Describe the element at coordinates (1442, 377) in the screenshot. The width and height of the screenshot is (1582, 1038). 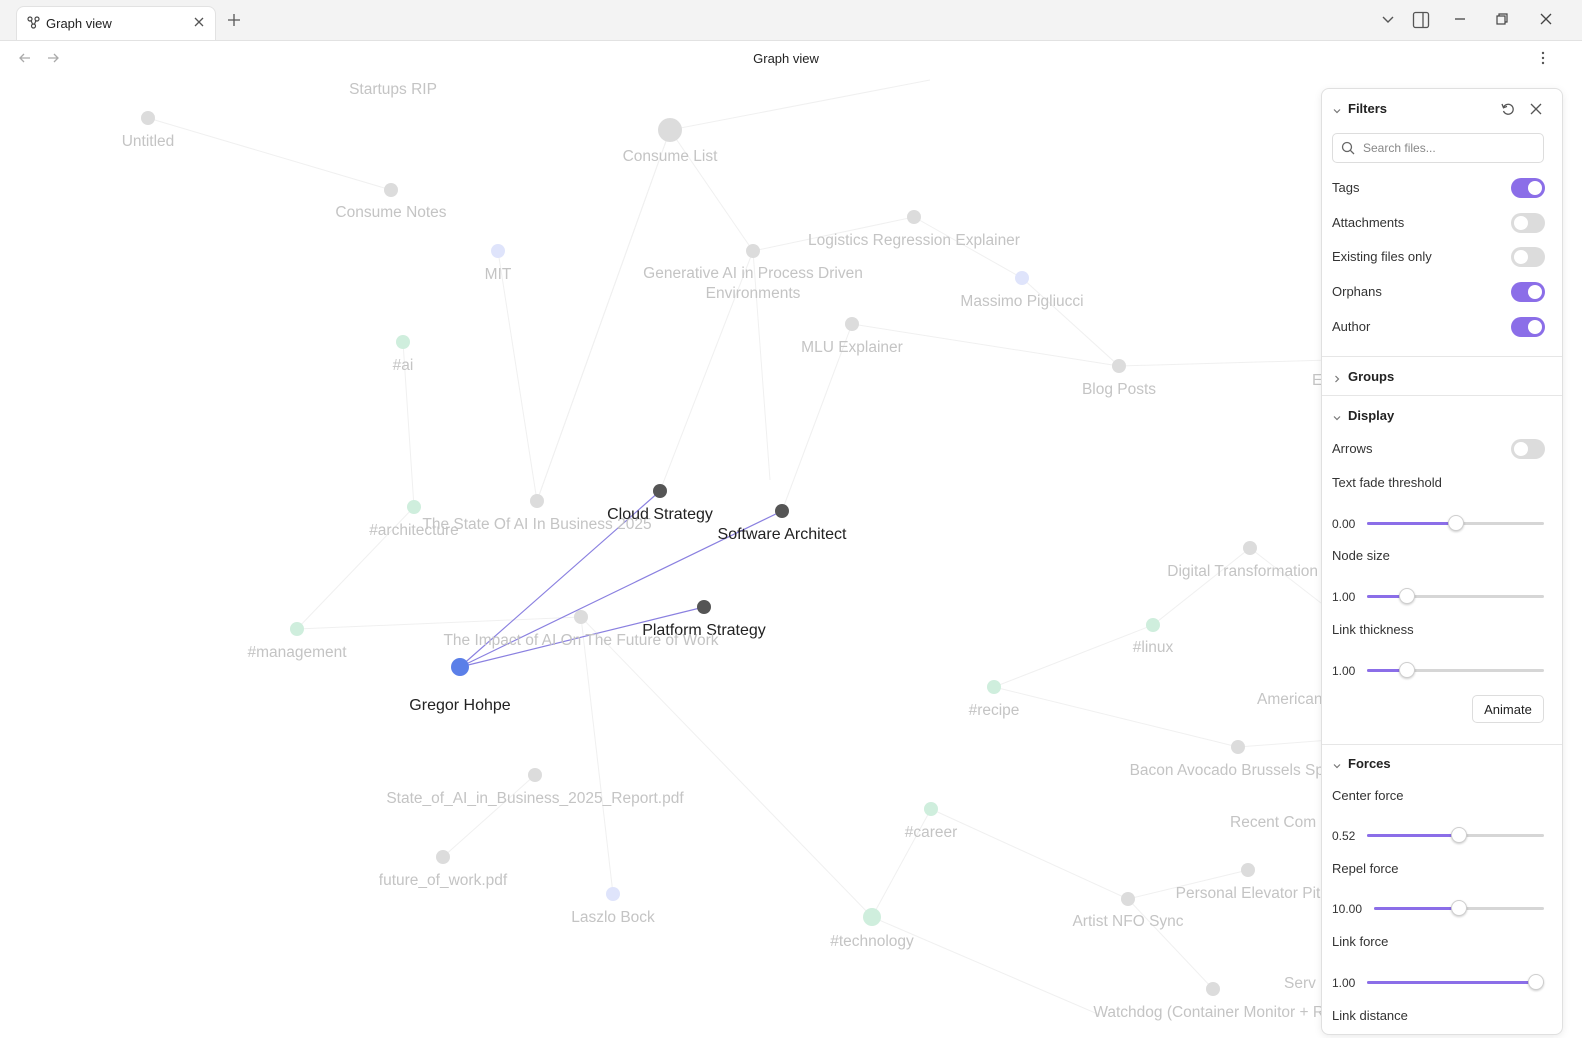
I see `groups-section-header: Groups` at that location.